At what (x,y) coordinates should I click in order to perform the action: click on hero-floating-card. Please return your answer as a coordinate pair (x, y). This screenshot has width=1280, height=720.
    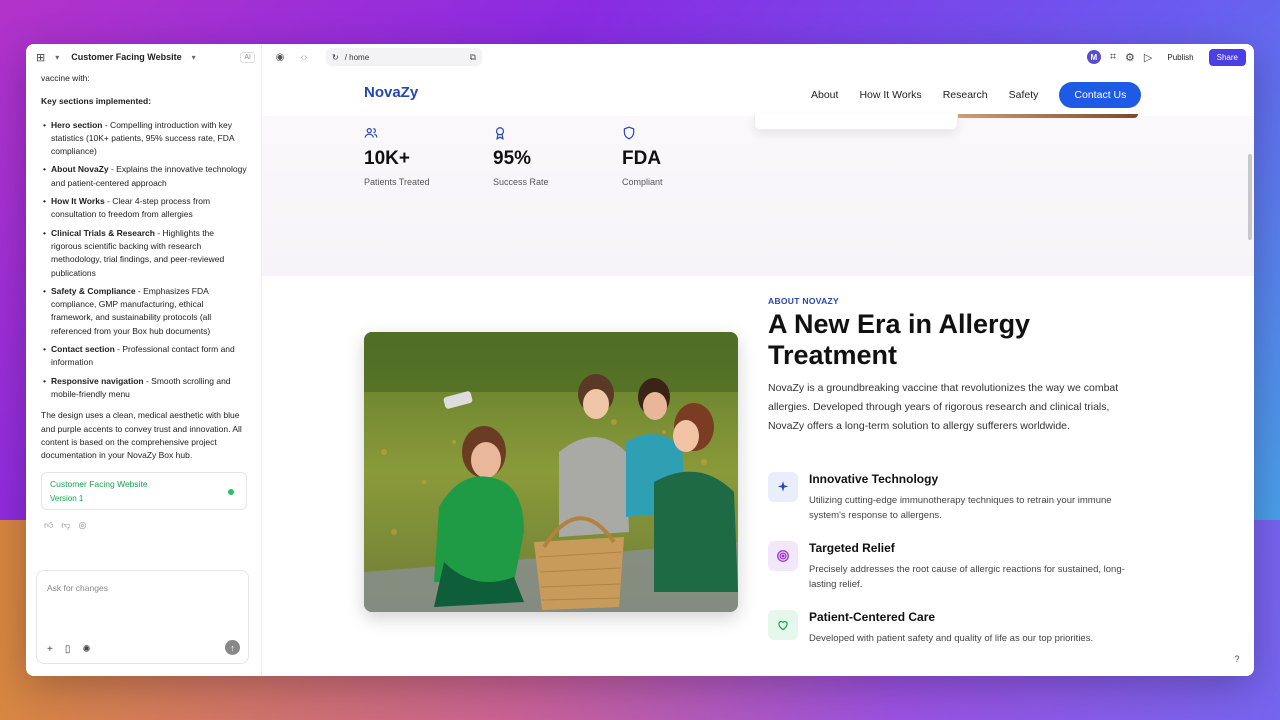
    Looking at the image, I should click on (856, 122).